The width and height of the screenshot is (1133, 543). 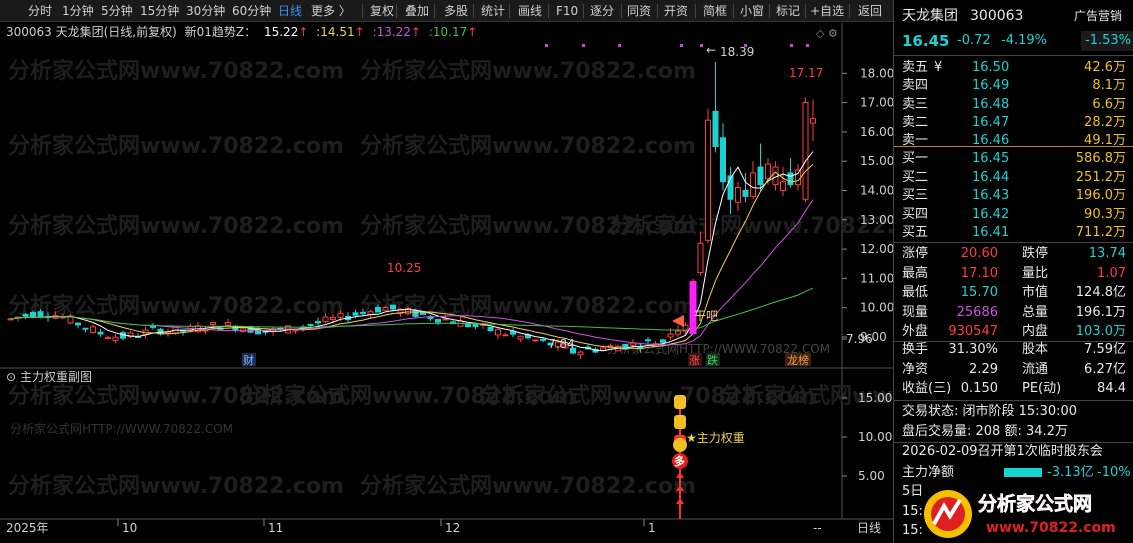 What do you see at coordinates (977, 312) in the screenshot?
I see `stat-value: 25686` at bounding box center [977, 312].